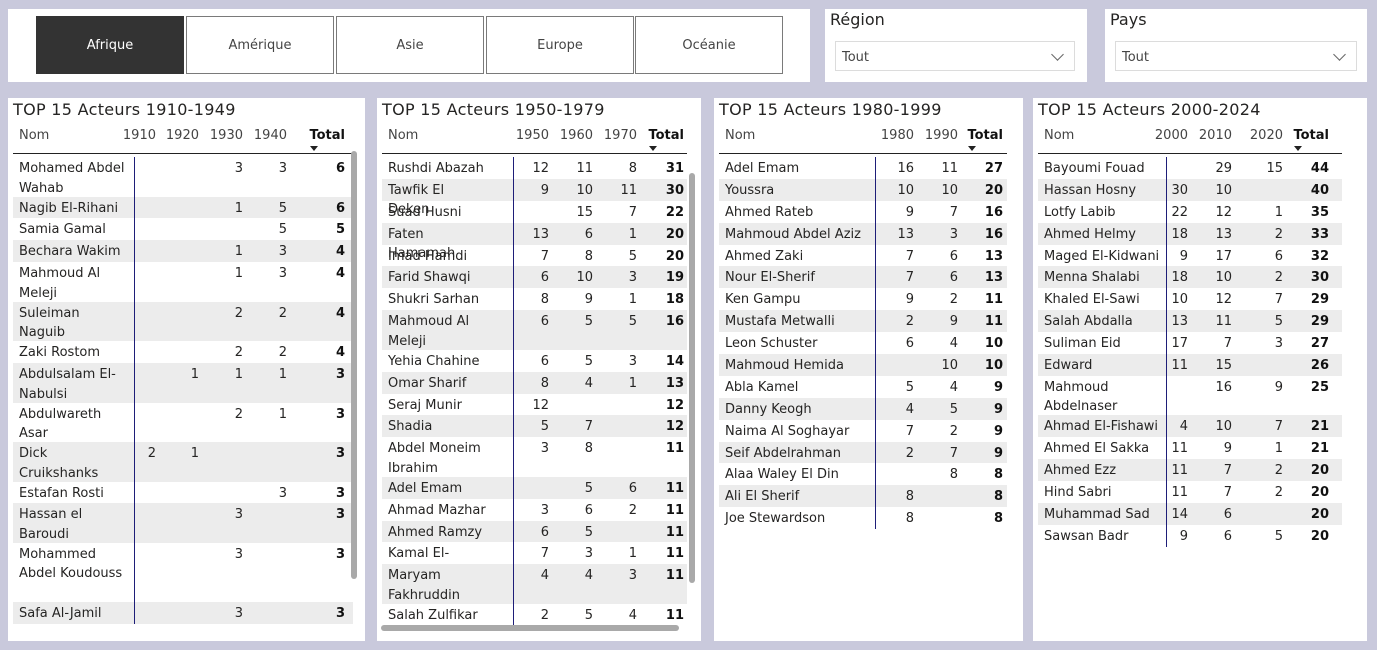  I want to click on table-row: Lotfy Labib 22 12 1 35, so click(1190, 212).